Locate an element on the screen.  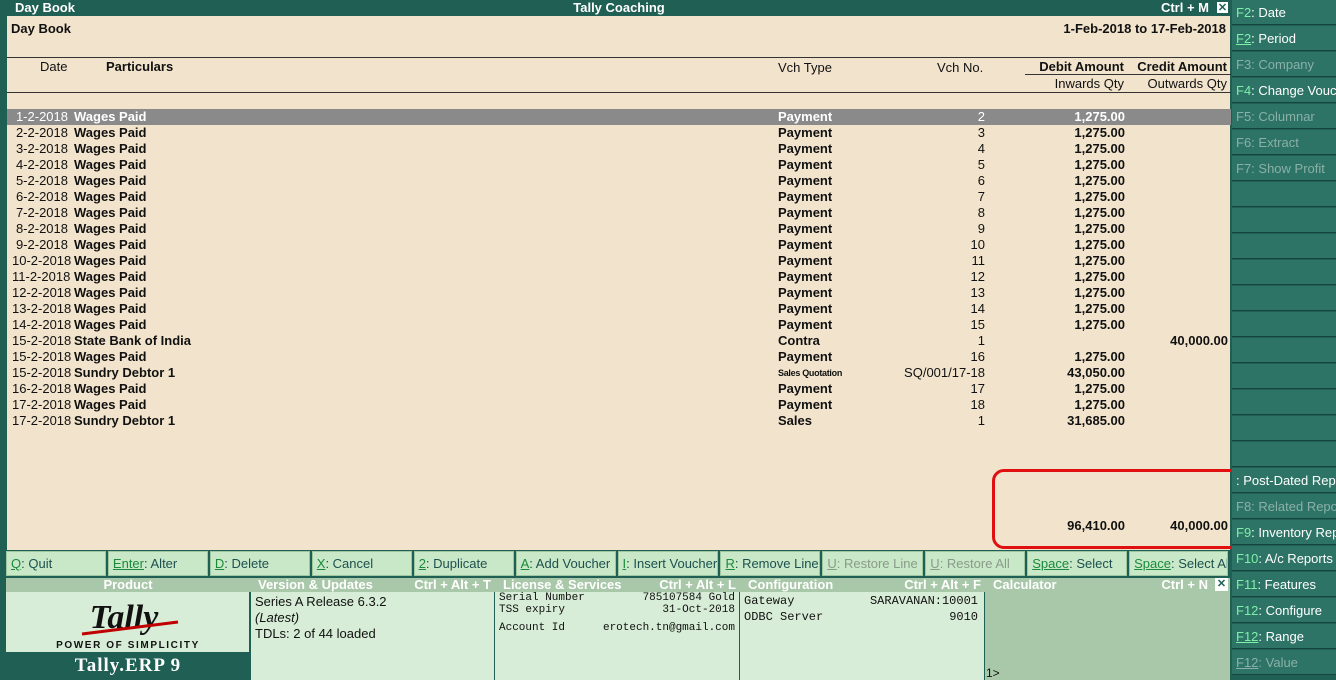
col-credit: Credit Amount is located at coordinates (1182, 66).